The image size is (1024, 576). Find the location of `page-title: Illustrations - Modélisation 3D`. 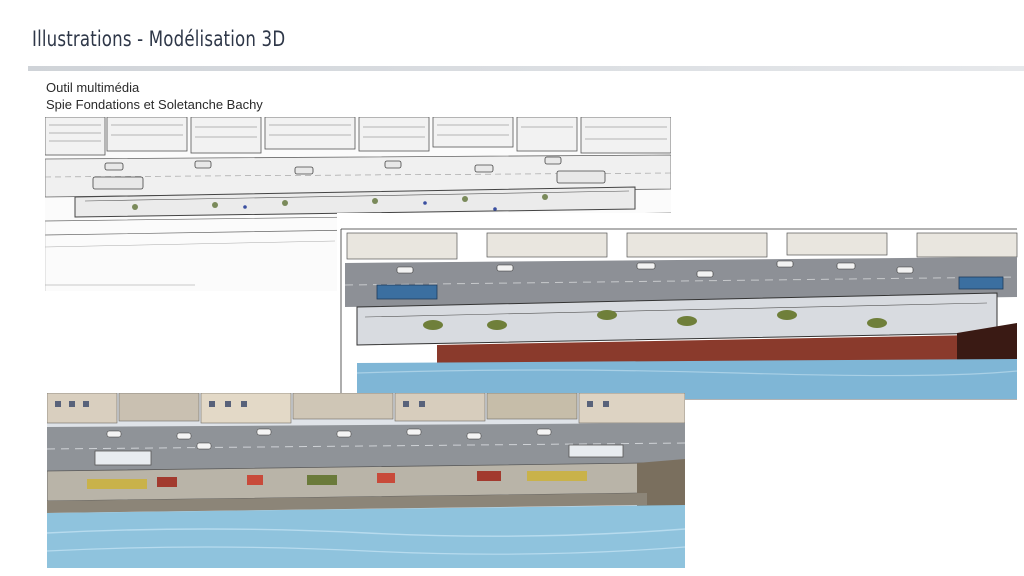

page-title: Illustrations - Modélisation 3D is located at coordinates (159, 39).